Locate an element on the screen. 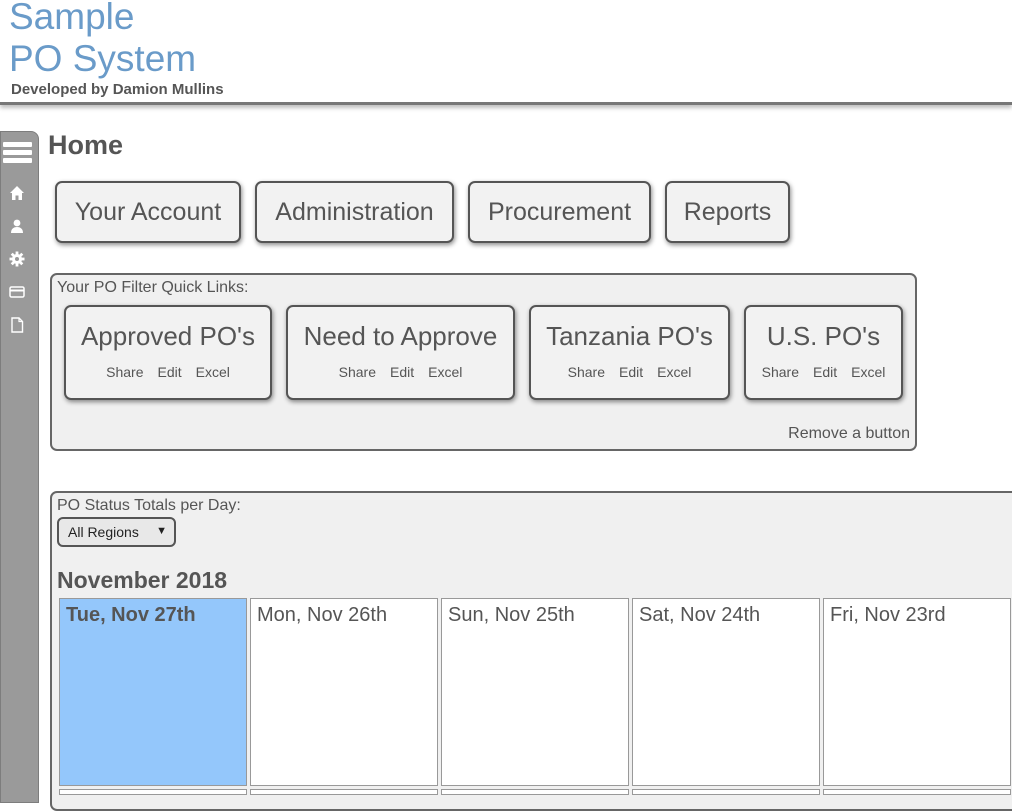 This screenshot has width=1012, height=811. app-title-line1: Sample is located at coordinates (72, 18).